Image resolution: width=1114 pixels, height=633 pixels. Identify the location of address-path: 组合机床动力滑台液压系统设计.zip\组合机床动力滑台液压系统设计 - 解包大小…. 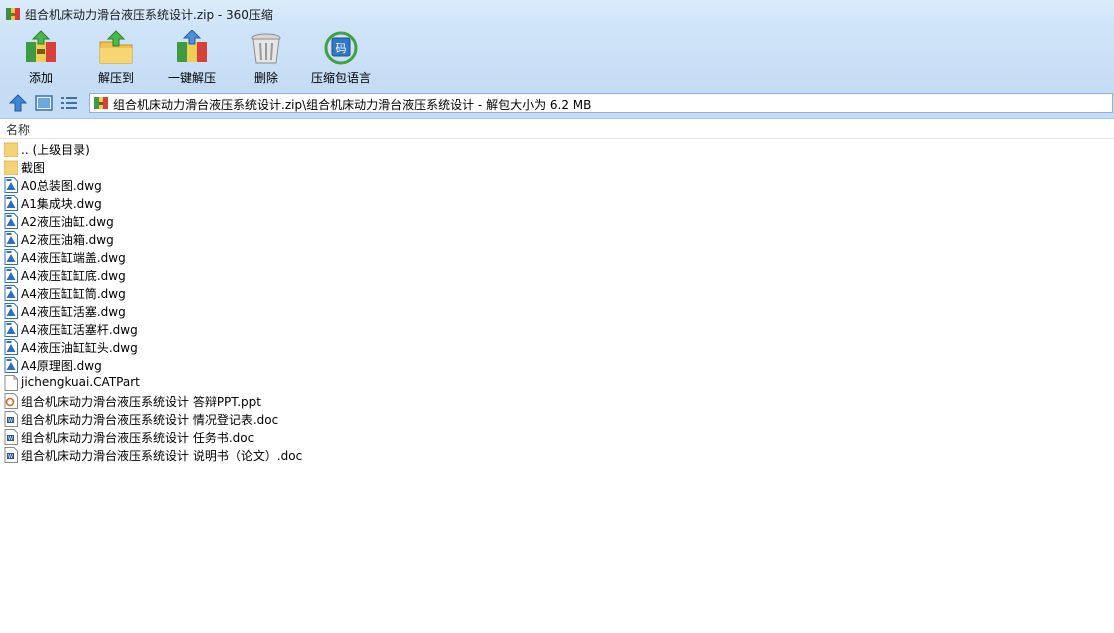
(352, 105).